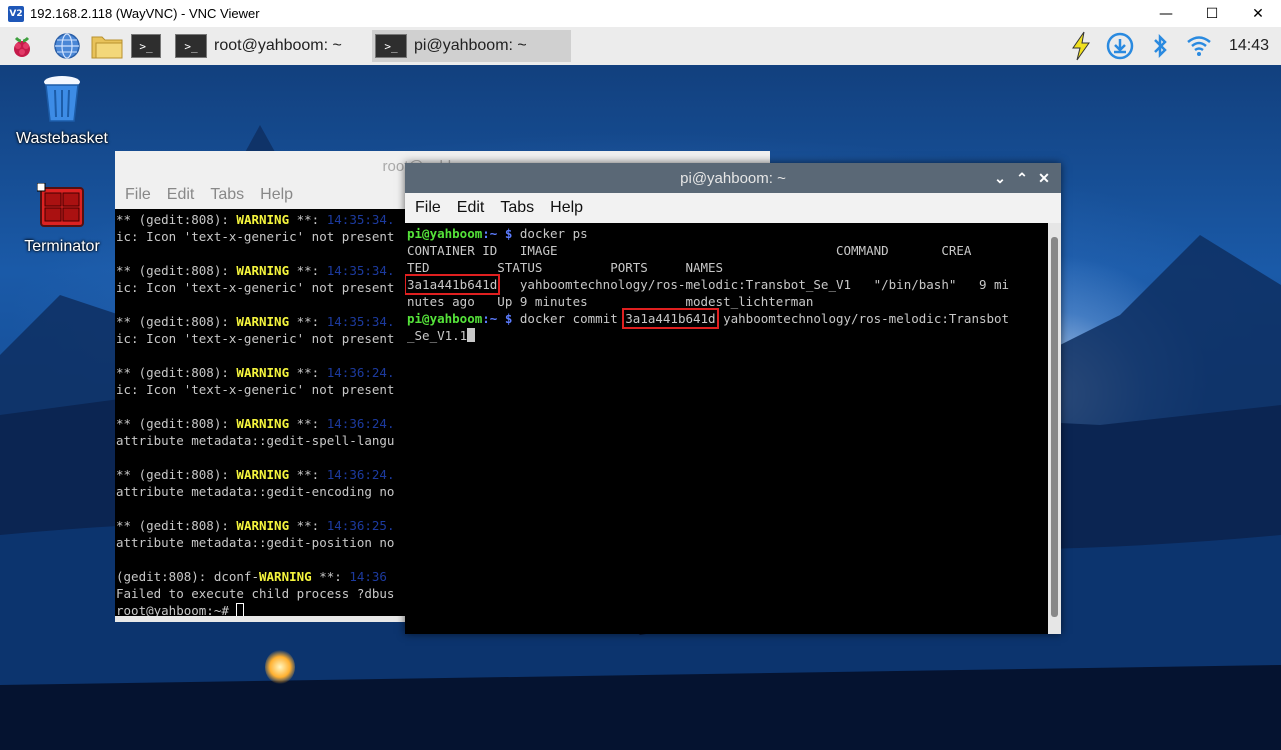 Image resolution: width=1281 pixels, height=750 pixels. Describe the element at coordinates (255, 593) in the screenshot. I see `output-text: Failed to execute child process ?dbus` at that location.